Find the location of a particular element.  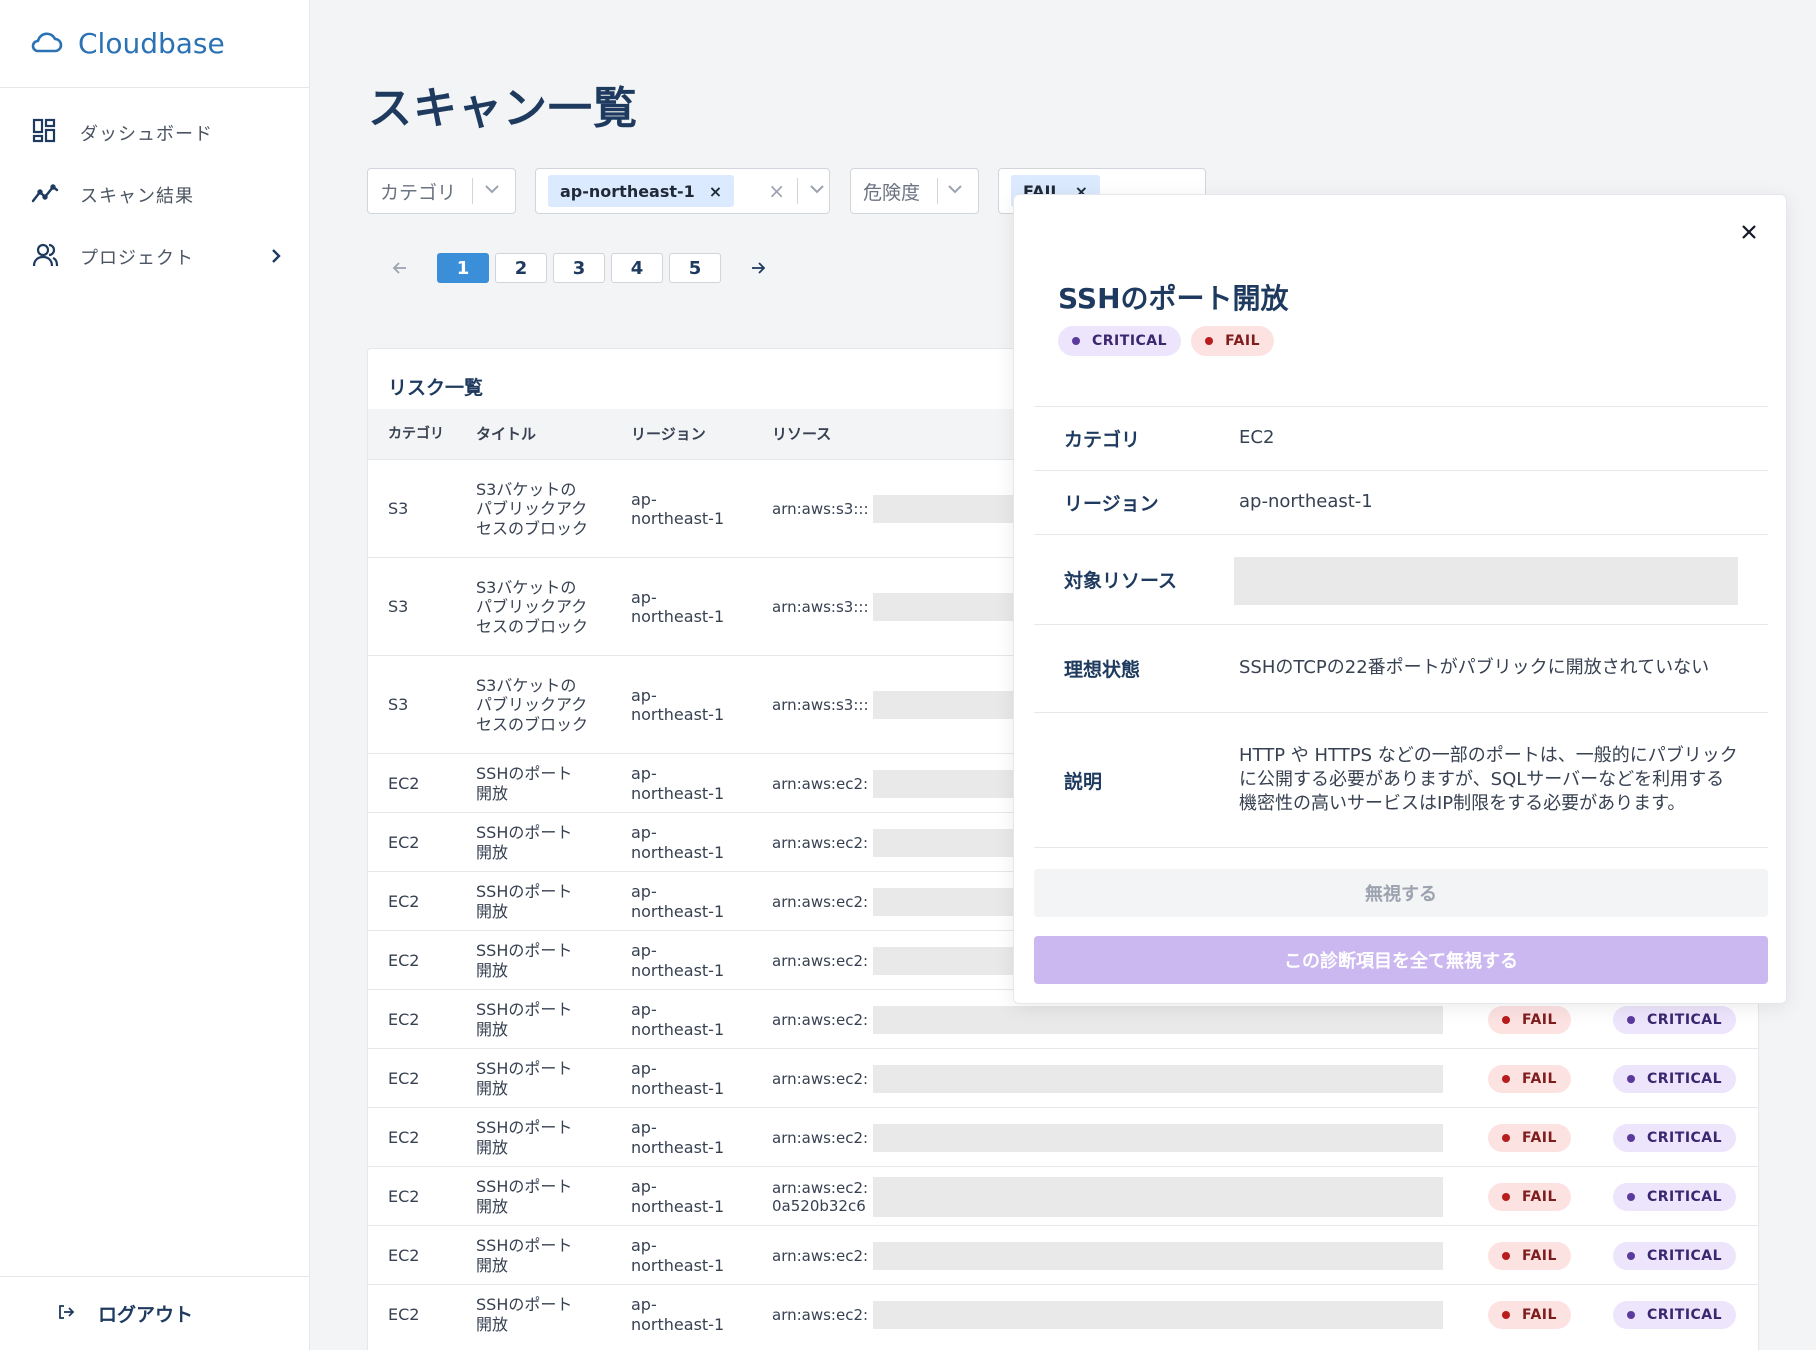

close-icon is located at coordinates (1749, 232).